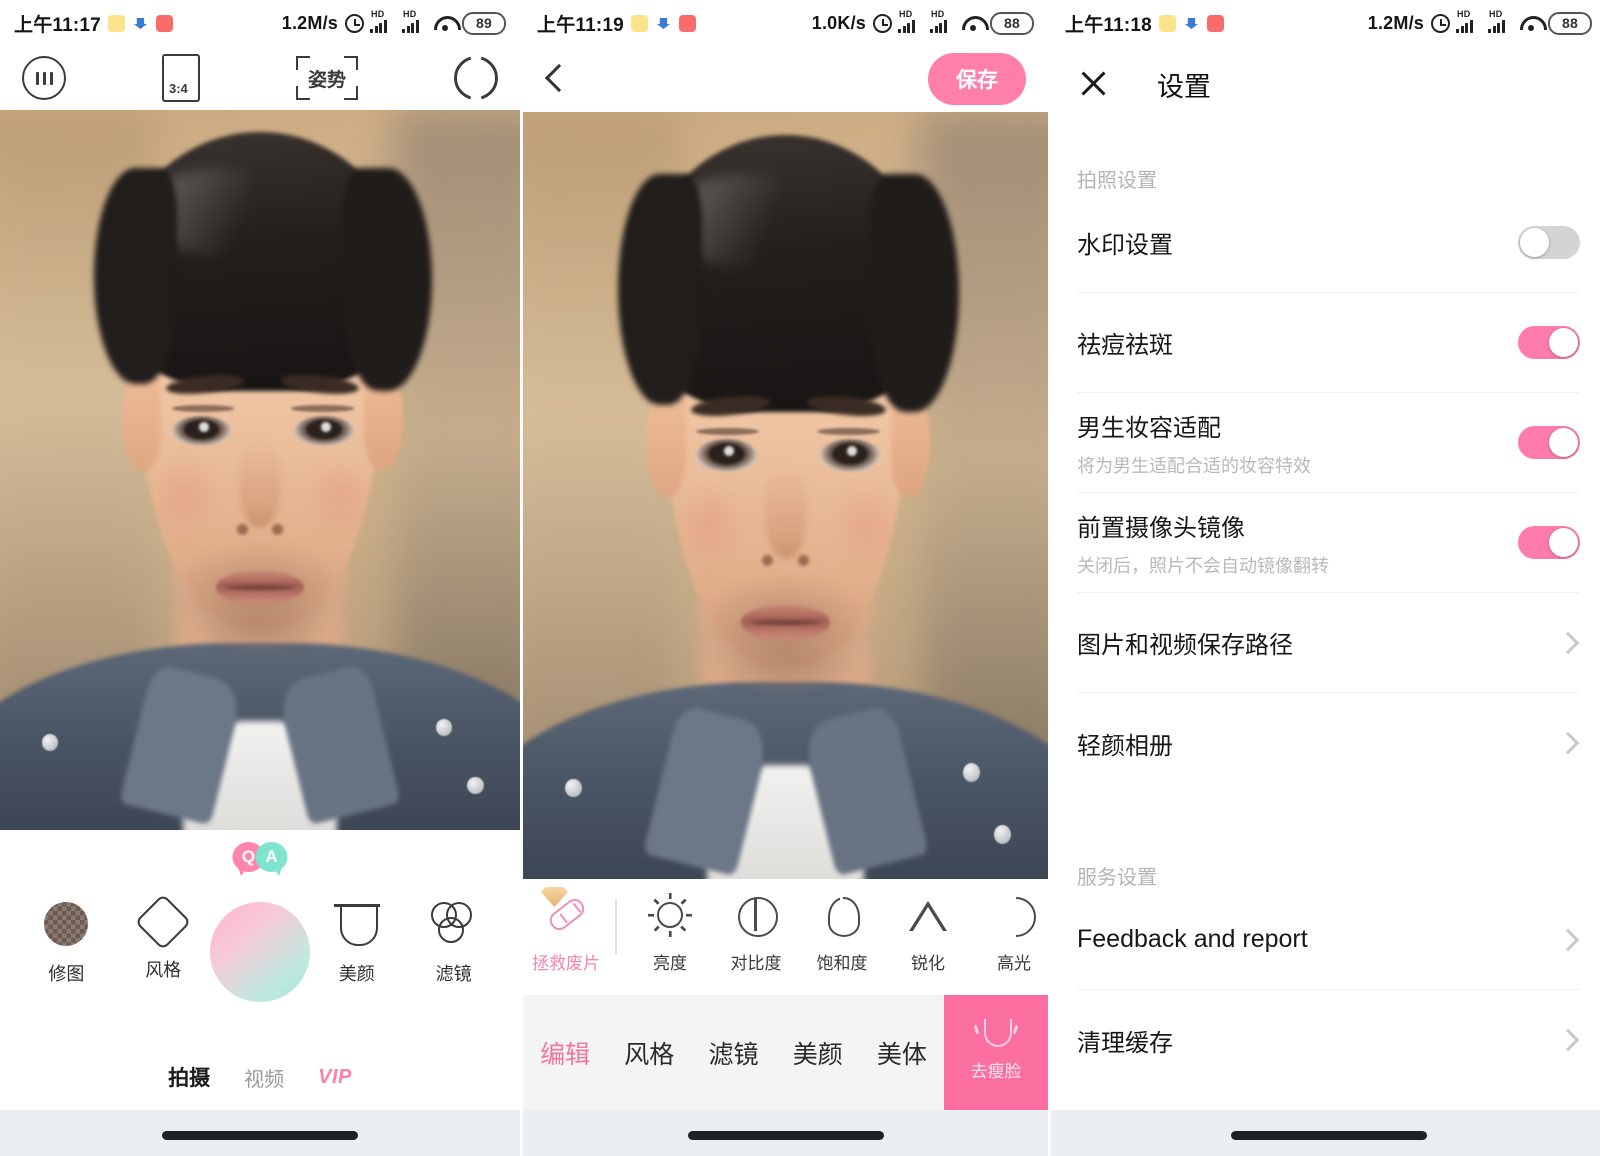  I want to click on toggle-acne-removal, so click(1549, 342).